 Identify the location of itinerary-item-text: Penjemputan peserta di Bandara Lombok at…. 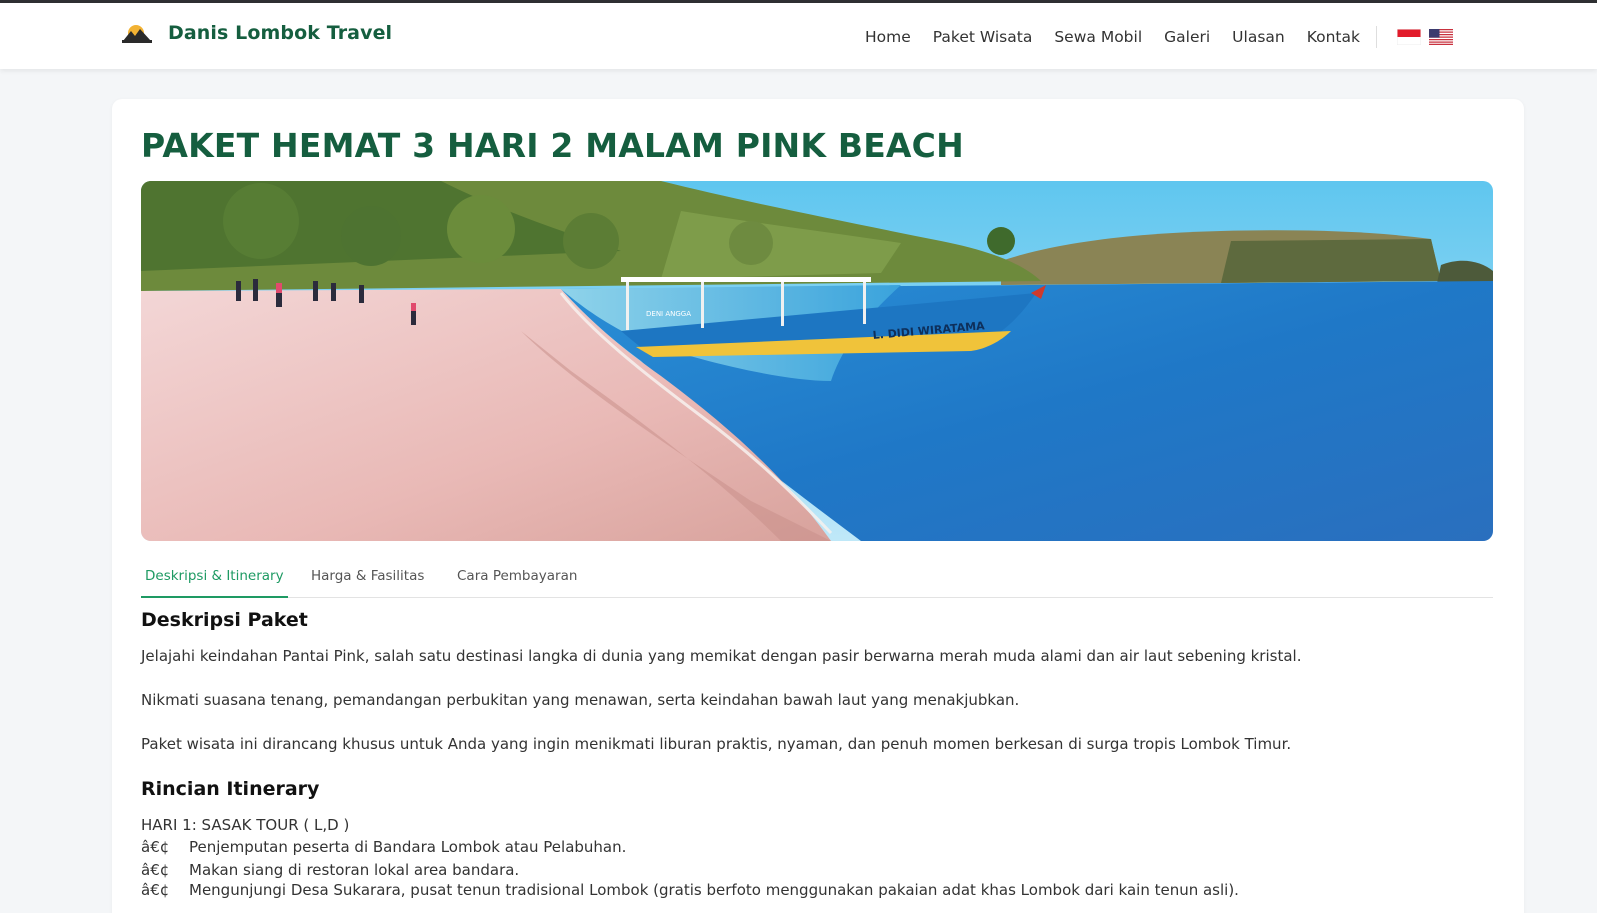
(408, 847).